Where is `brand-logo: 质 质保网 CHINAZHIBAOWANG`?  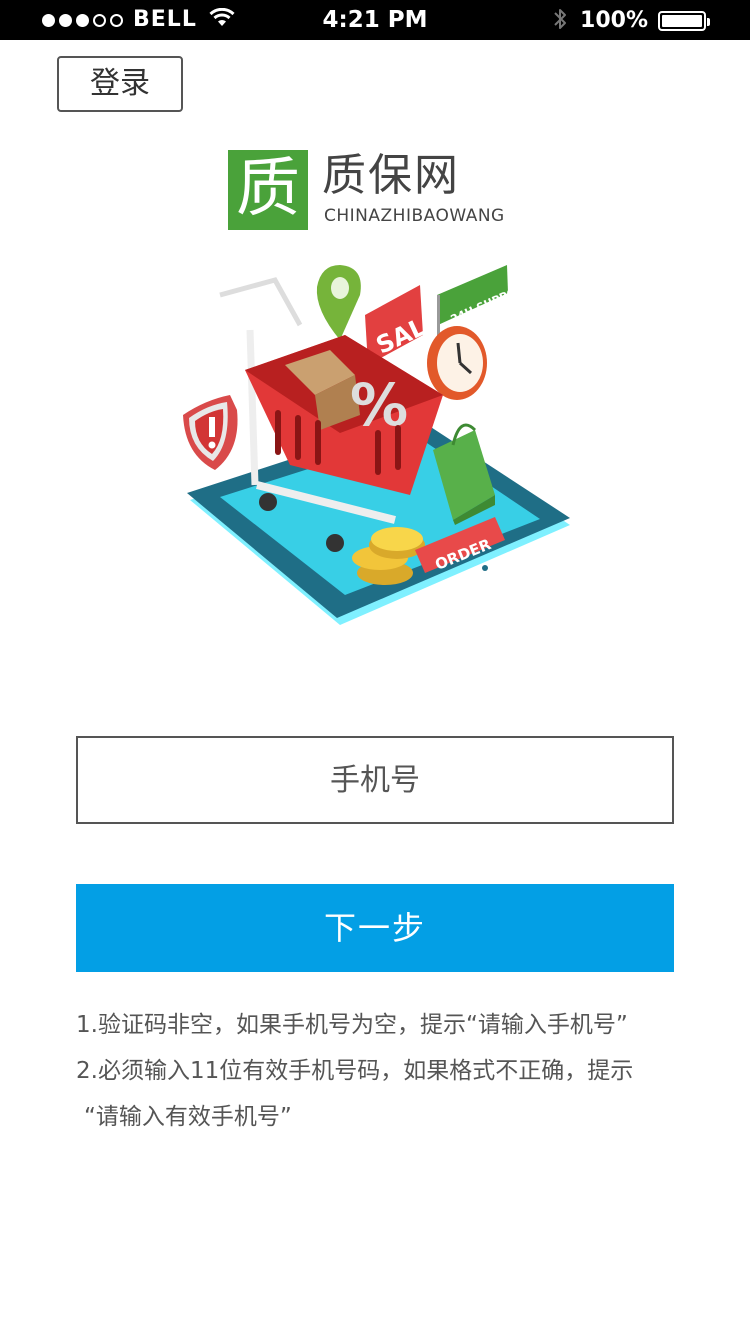
brand-logo: 质 质保网 CHINAZHIBAOWANG is located at coordinates (378, 190).